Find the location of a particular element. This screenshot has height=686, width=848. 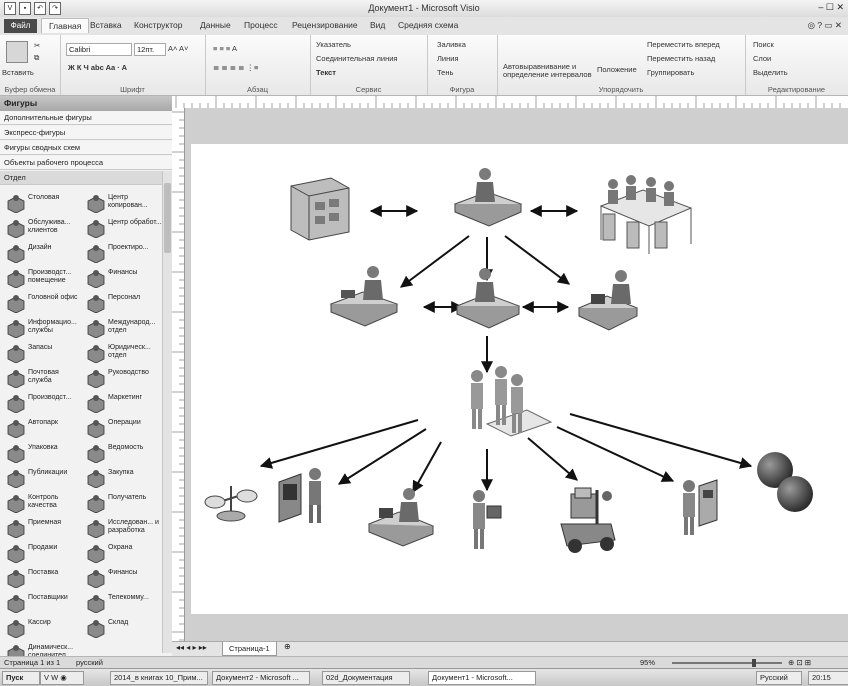

text-tool: Текст is located at coordinates (326, 72).